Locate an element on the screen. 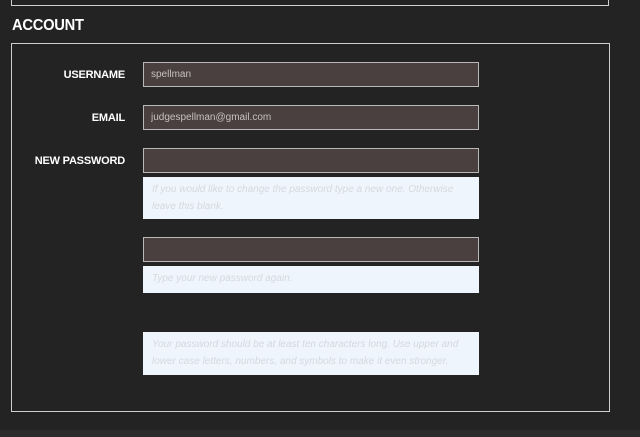 This screenshot has height=437, width=640. confirm-password-input is located at coordinates (311, 249).